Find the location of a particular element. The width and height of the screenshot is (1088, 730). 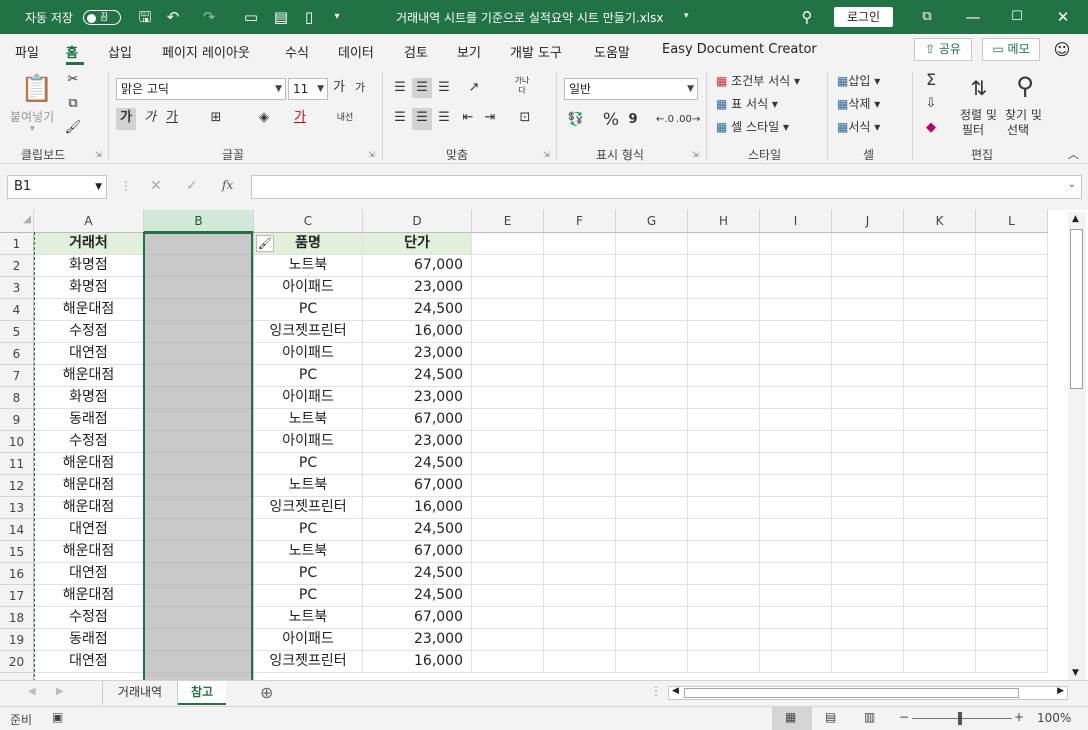

cell-l14 is located at coordinates (1012, 530).